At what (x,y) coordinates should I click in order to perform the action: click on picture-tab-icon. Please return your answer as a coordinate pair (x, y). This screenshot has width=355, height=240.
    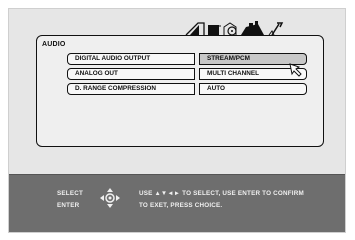
    Looking at the image, I should click on (214, 30).